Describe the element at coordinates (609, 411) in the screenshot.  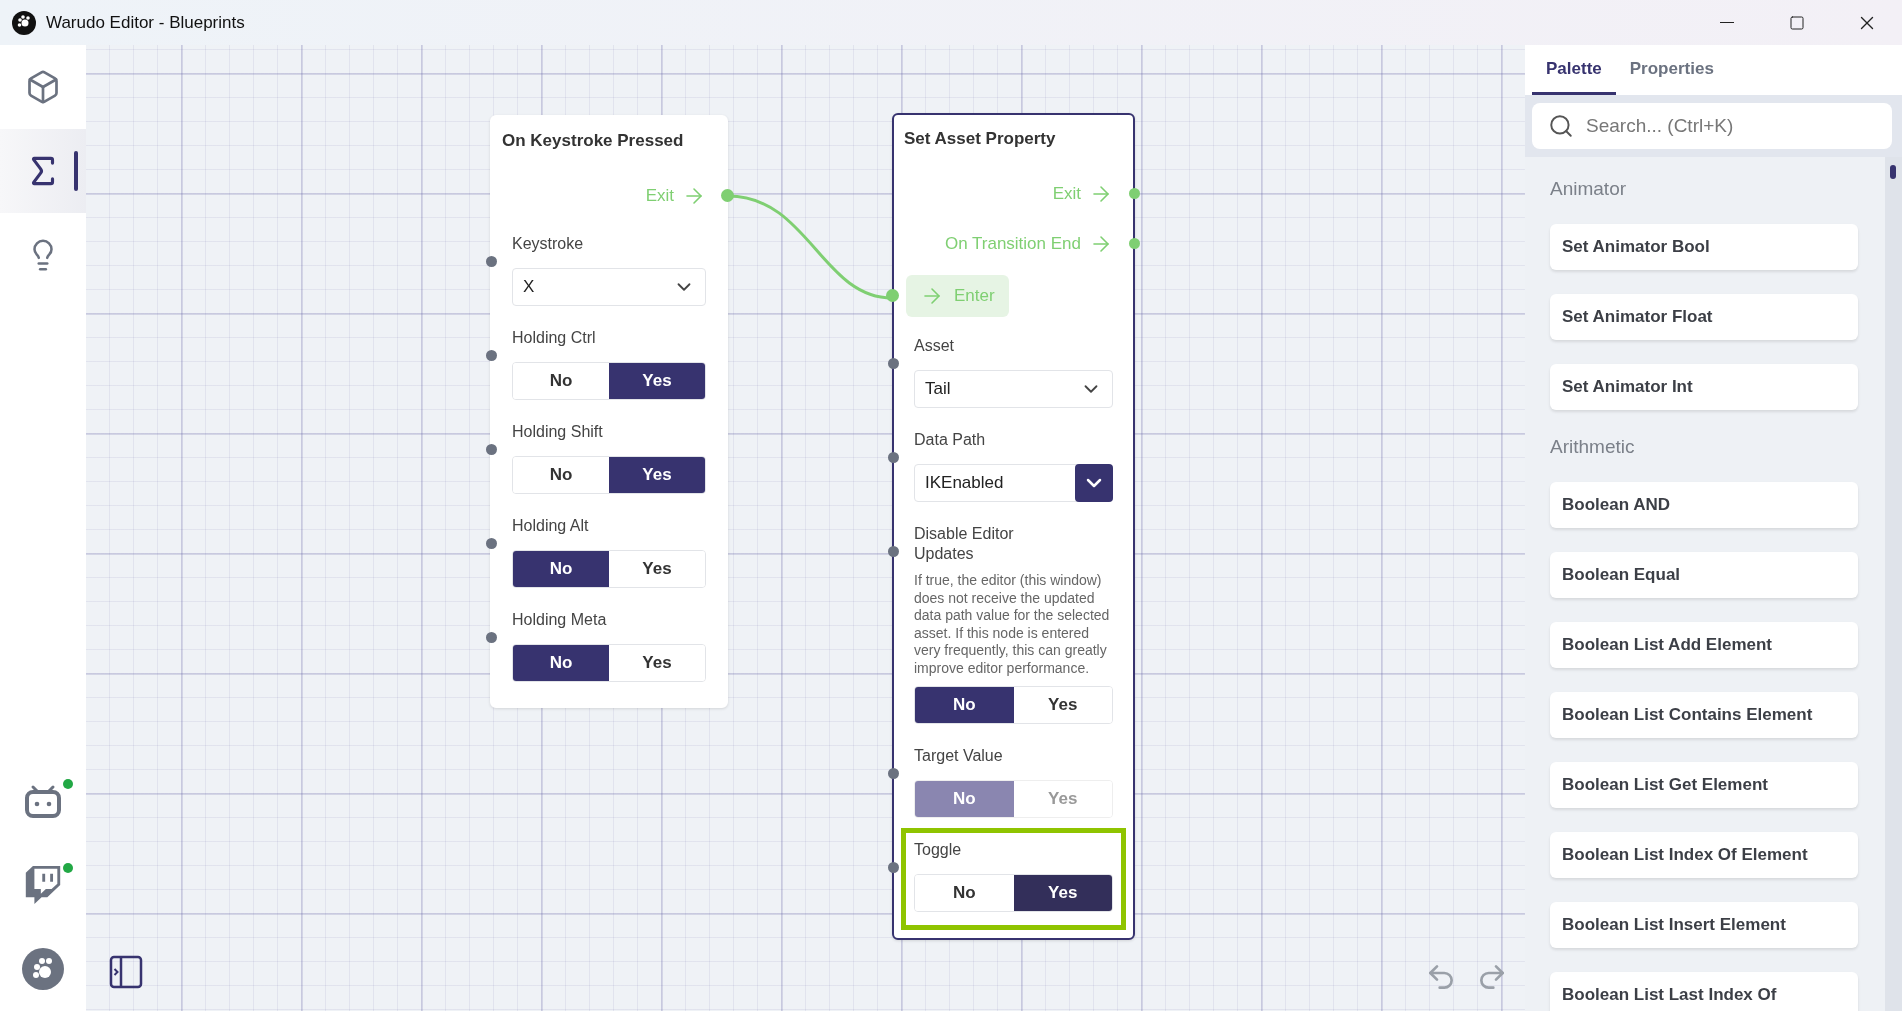
I see `node-card: On Keystroke Pressed Exit Keystroke X Holding Ctrl No Yes Holding Shift No Yes Holding Alt No Yes Holding Meta No Yes` at that location.